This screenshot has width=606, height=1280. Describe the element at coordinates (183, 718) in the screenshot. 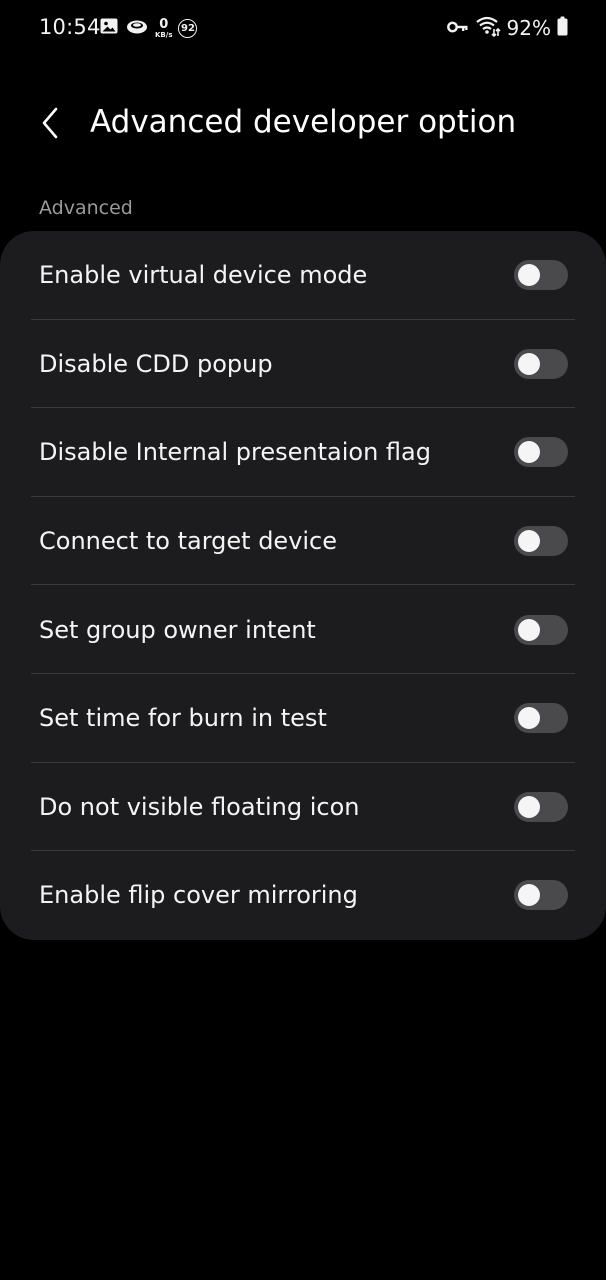

I see `setting-label: Set time for burn in test` at that location.